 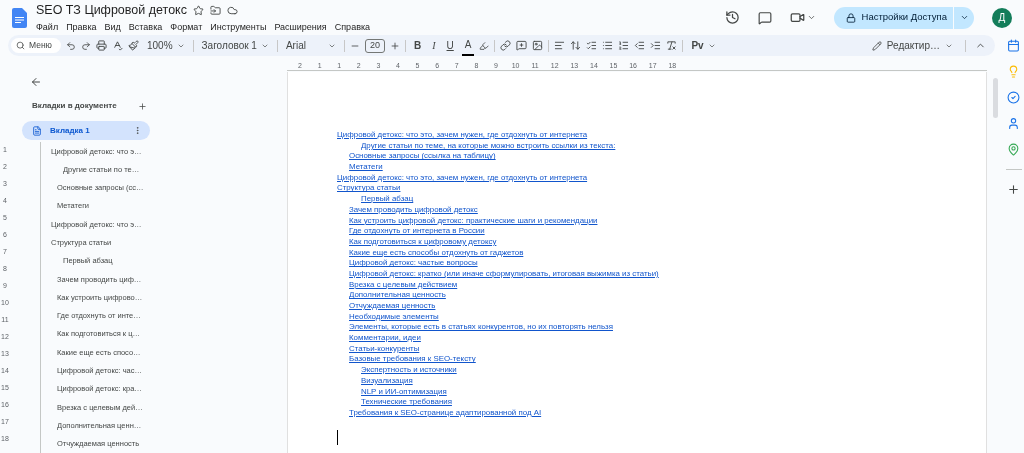 What do you see at coordinates (1013, 189) in the screenshot?
I see `add-icon` at bounding box center [1013, 189].